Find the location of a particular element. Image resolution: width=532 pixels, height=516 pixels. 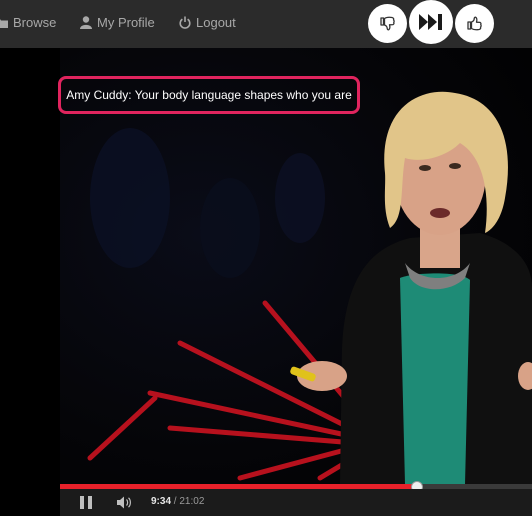

thumbs-down-icon is located at coordinates (387, 23).